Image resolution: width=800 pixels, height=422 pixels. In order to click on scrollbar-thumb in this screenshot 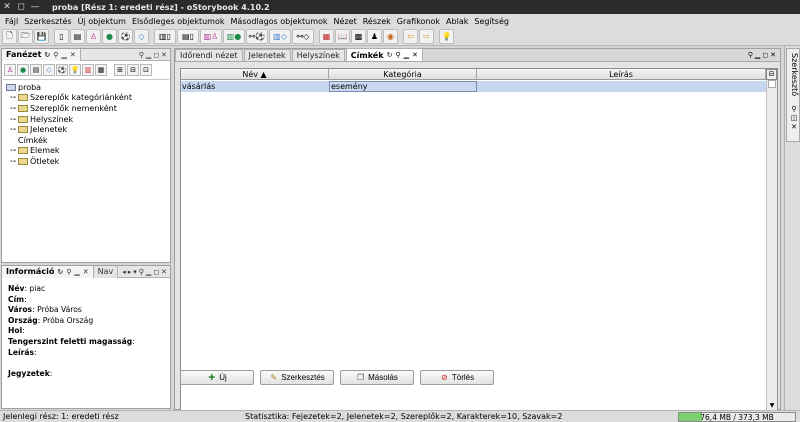, I will do `click(772, 84)`.